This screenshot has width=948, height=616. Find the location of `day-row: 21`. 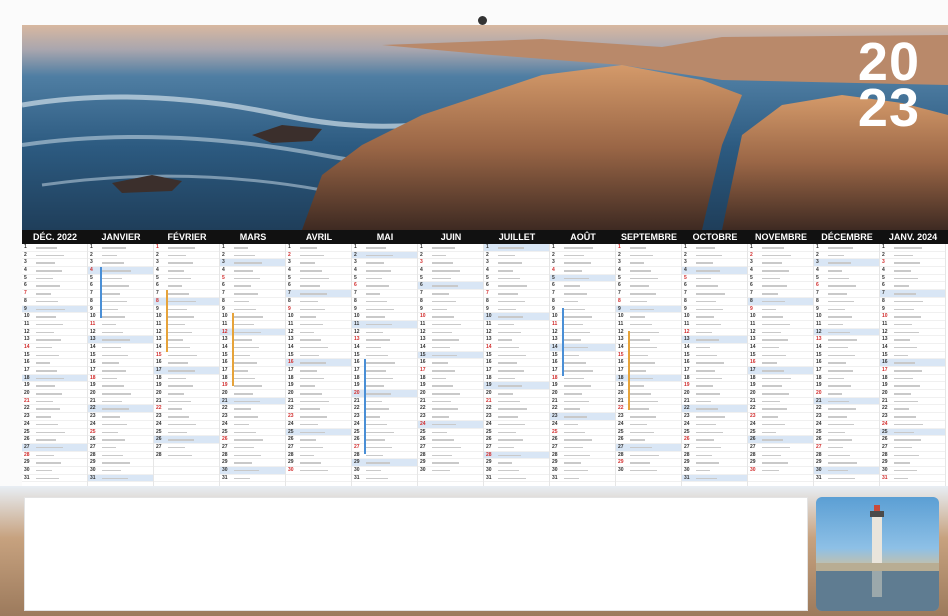

day-row: 21 is located at coordinates (516, 402).